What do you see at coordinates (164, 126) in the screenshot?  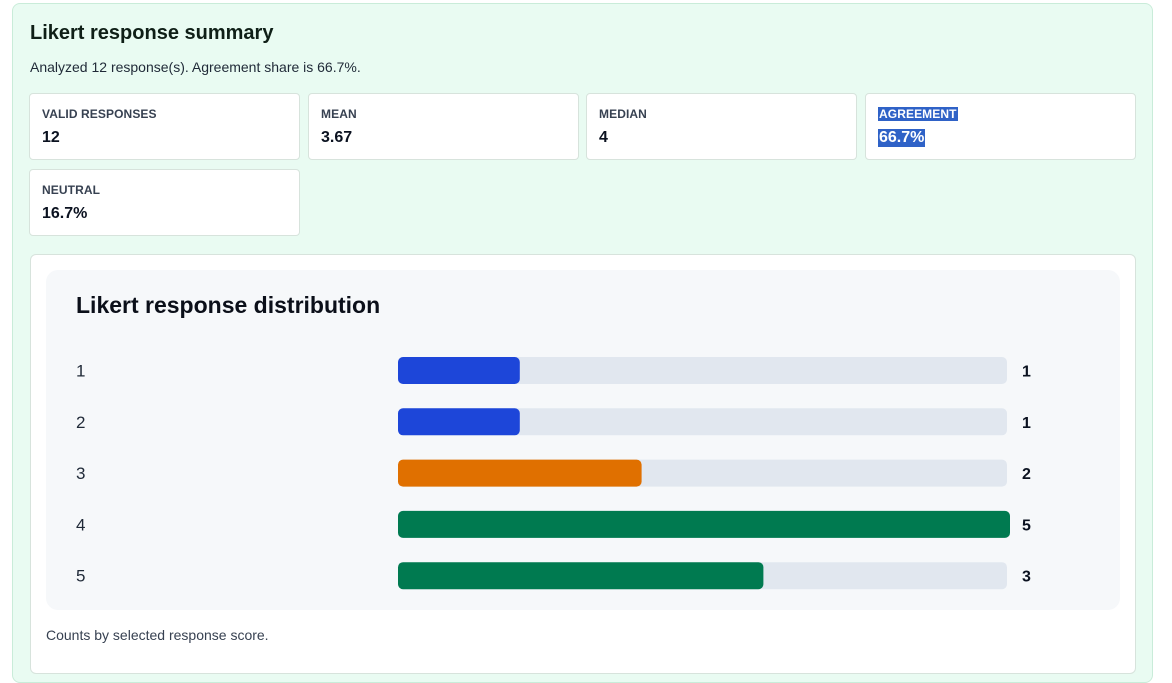 I see `valid-responses-card: VALID RESPONSES 12` at bounding box center [164, 126].